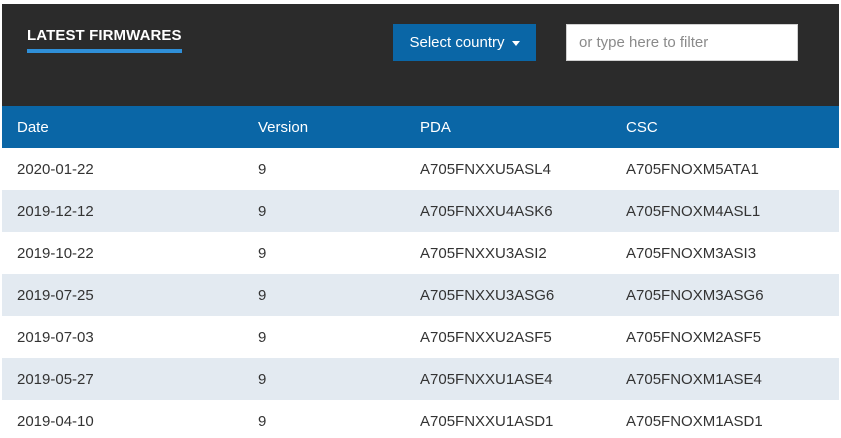  What do you see at coordinates (55, 253) in the screenshot?
I see `cell-date: 2019-10-22` at bounding box center [55, 253].